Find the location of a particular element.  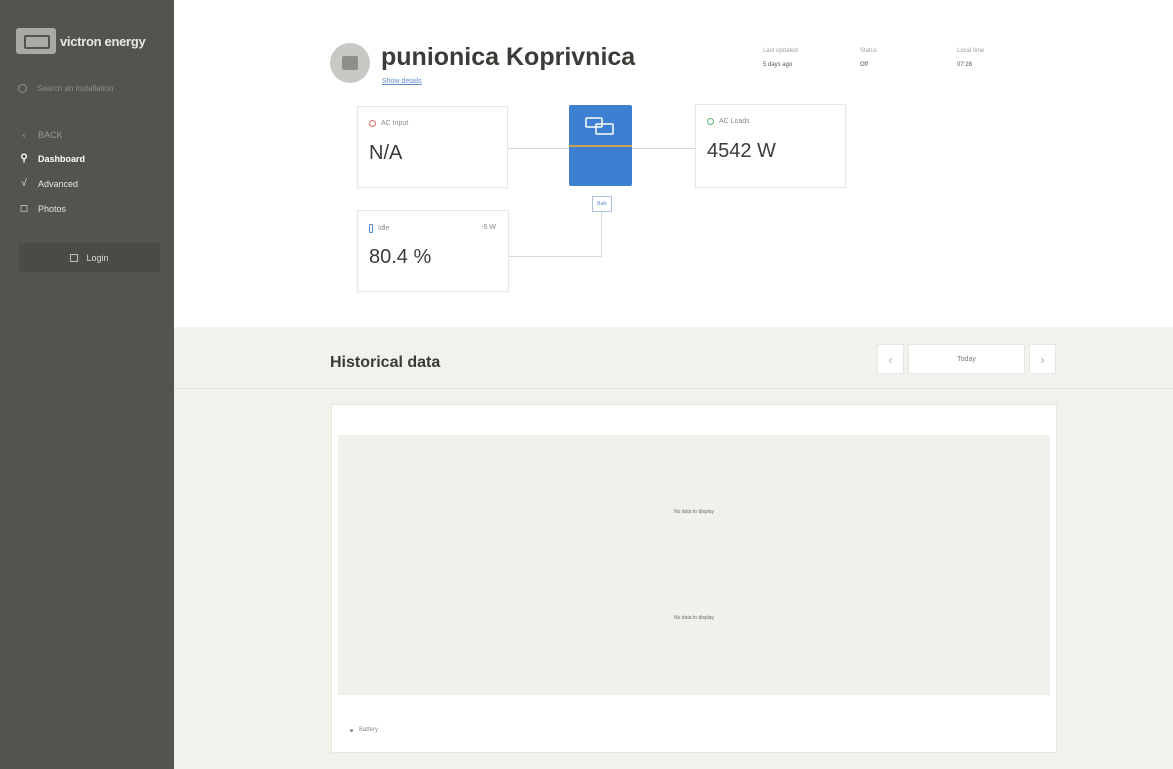

back-link: ‹ BACK is located at coordinates (51, 135).